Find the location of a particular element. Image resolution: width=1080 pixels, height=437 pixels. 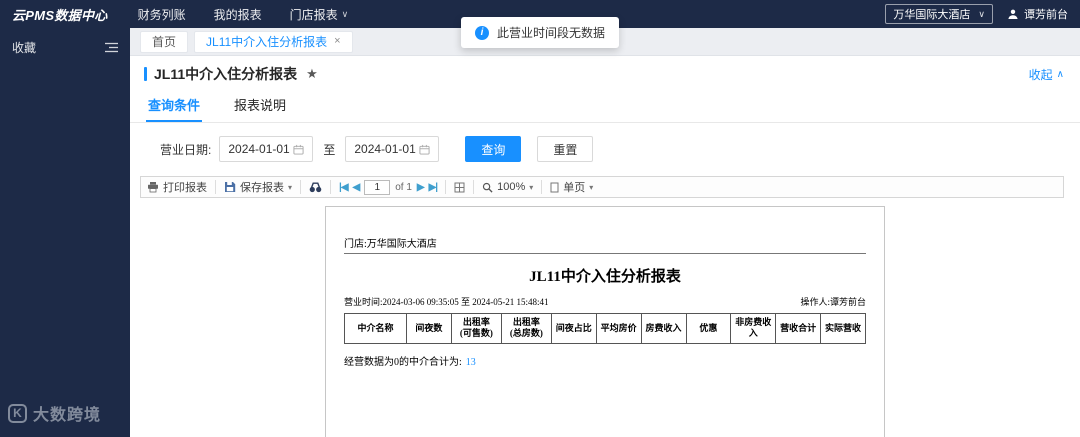

zoom-value: 100% is located at coordinates (511, 187).